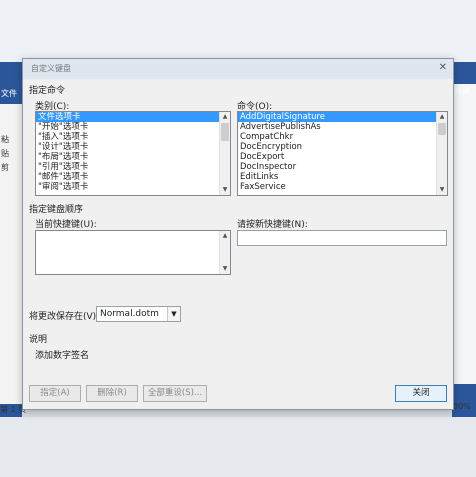  I want to click on list-item: DocExport, so click(342, 157).